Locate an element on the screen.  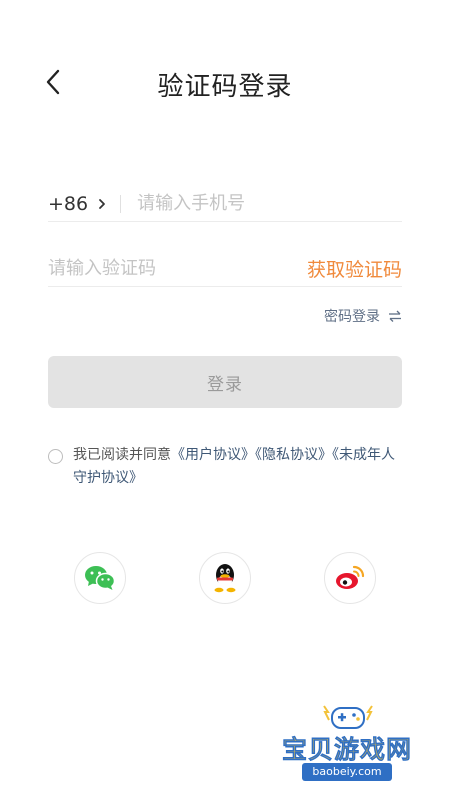
privacy-agreement-link: 《隐私协议》 is located at coordinates (293, 455).